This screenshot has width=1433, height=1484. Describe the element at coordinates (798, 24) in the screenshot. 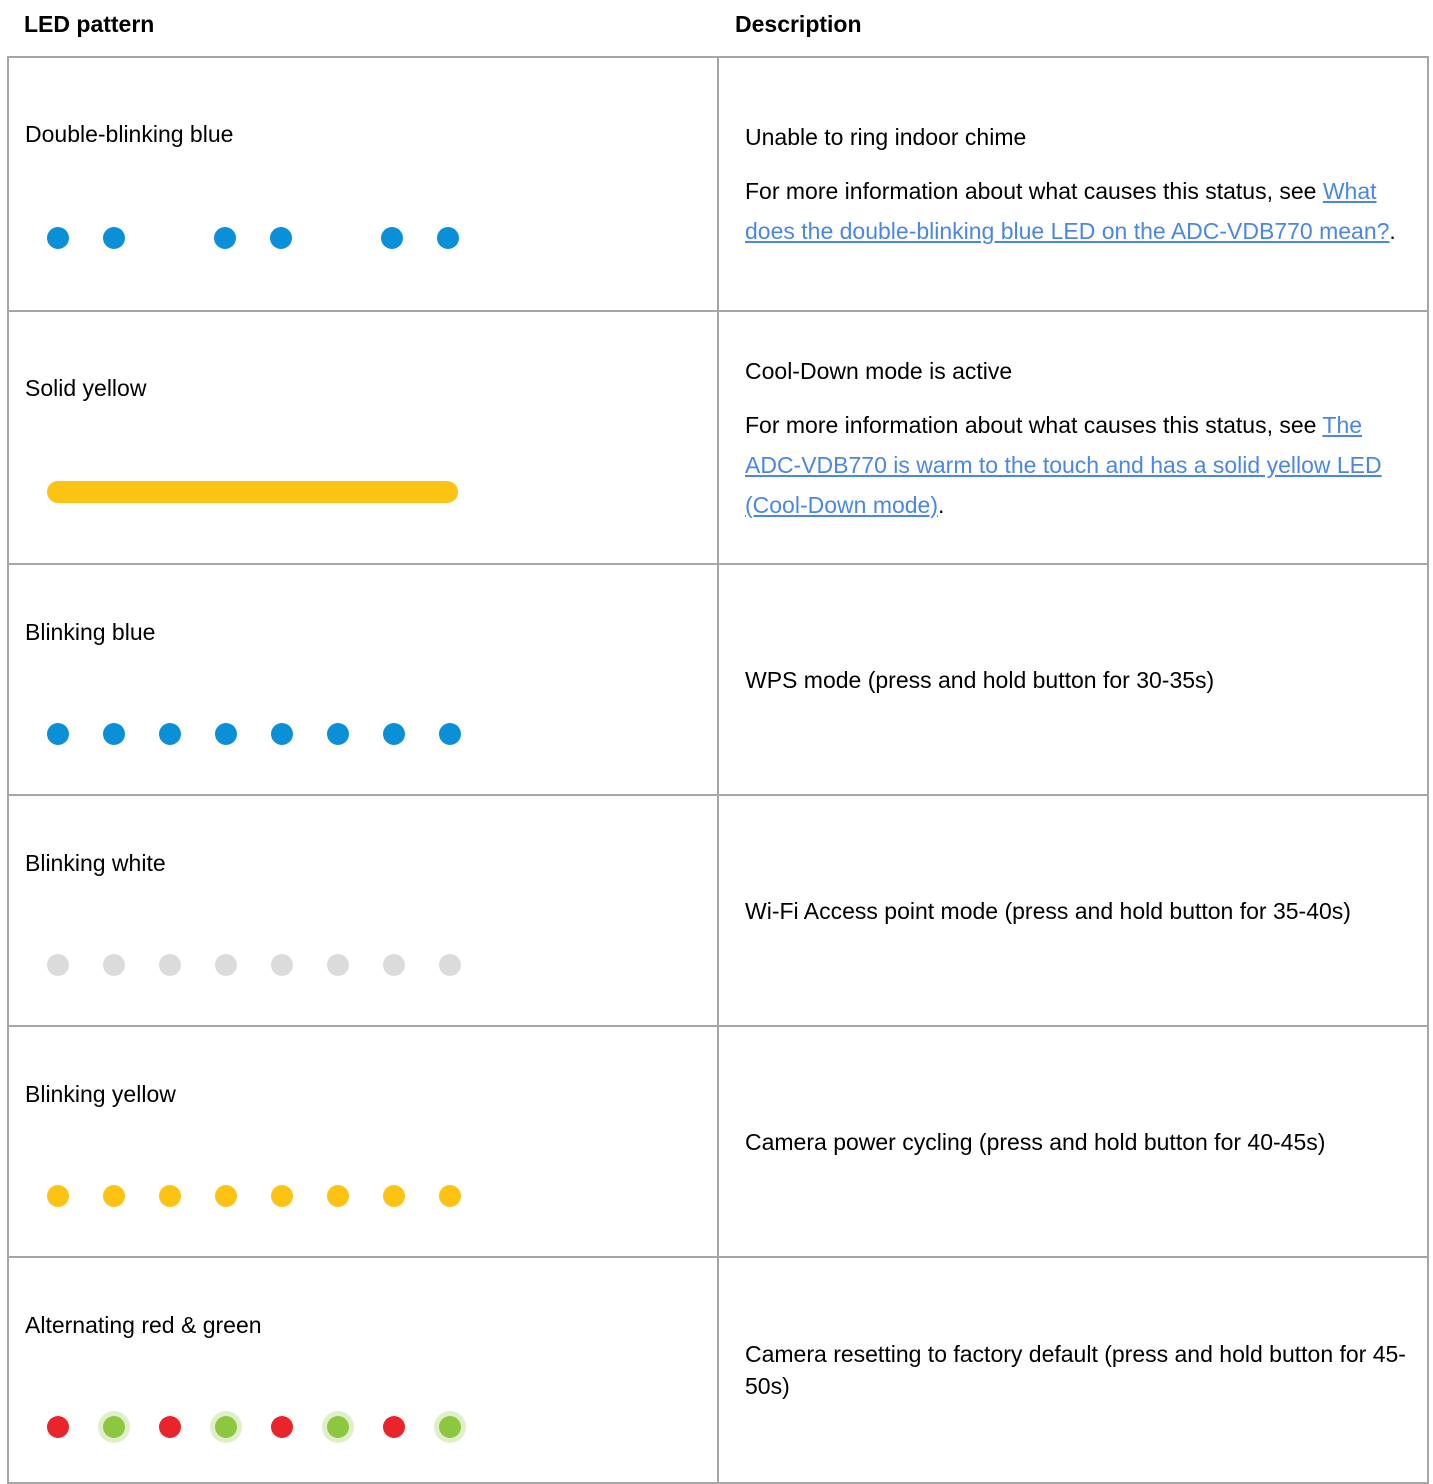

I see `header-description: Description` at that location.